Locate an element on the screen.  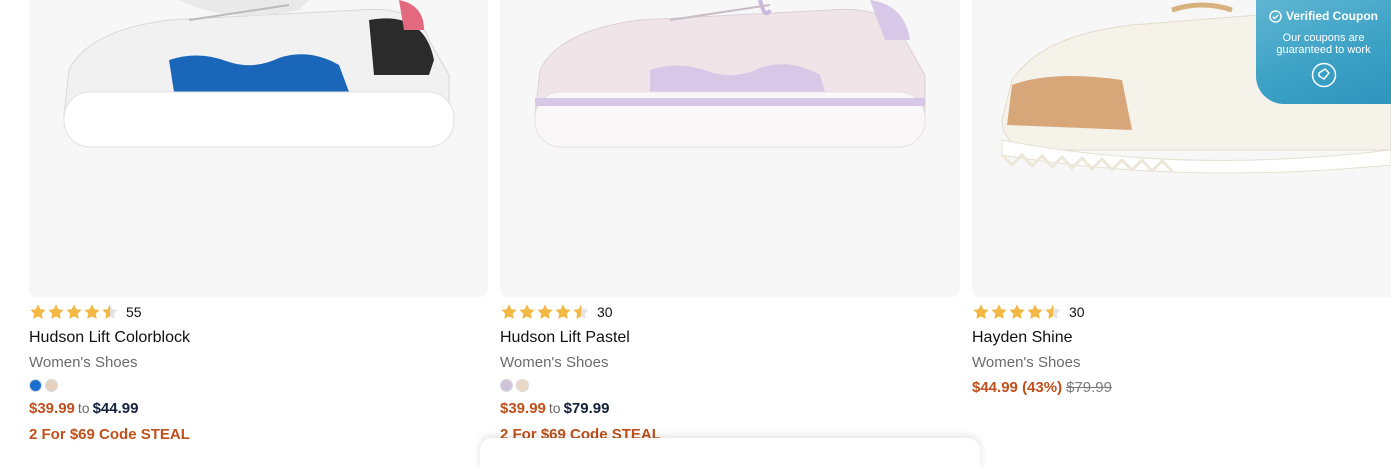
rating: 55 is located at coordinates (85, 312).